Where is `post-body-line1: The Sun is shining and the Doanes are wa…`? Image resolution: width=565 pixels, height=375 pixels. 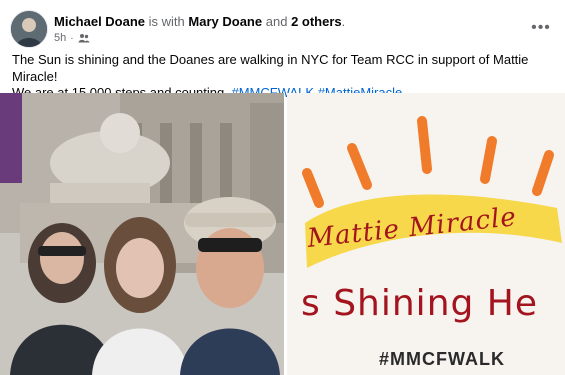 post-body-line1: The Sun is shining and the Doanes are wa… is located at coordinates (270, 68).